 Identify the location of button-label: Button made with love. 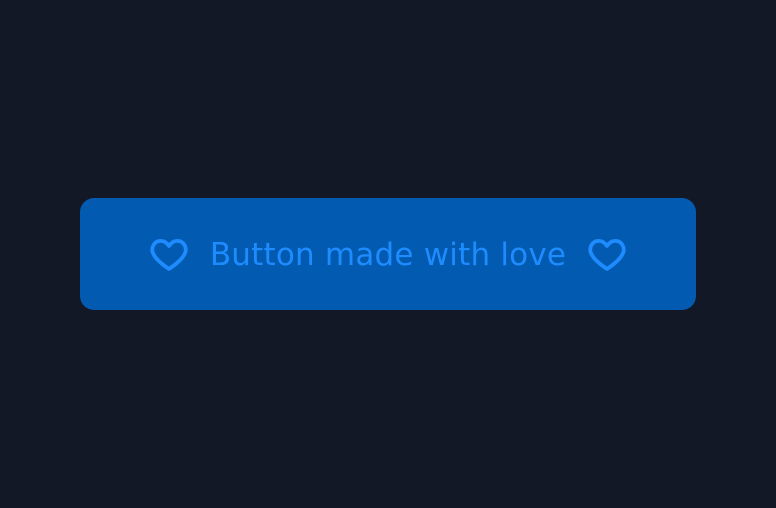
(388, 254).